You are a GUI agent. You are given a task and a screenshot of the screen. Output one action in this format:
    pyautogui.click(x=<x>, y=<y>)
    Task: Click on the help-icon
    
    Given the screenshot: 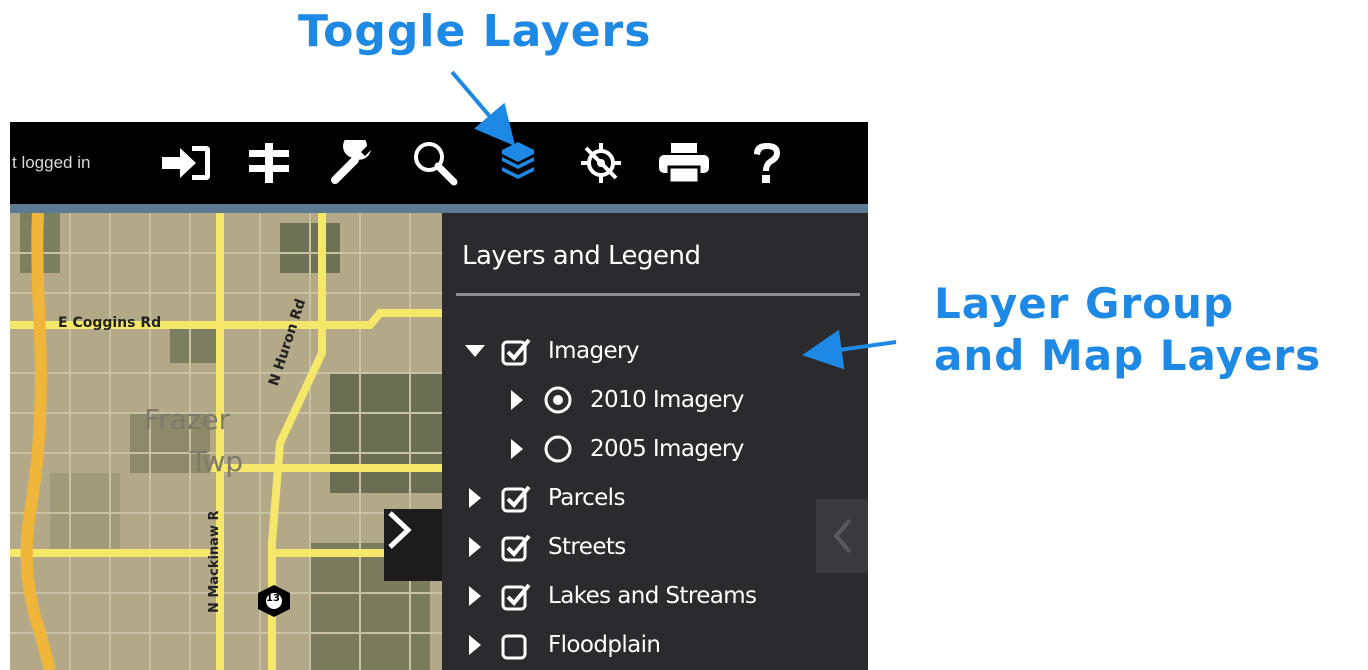 What is the action you would take?
    pyautogui.click(x=767, y=163)
    